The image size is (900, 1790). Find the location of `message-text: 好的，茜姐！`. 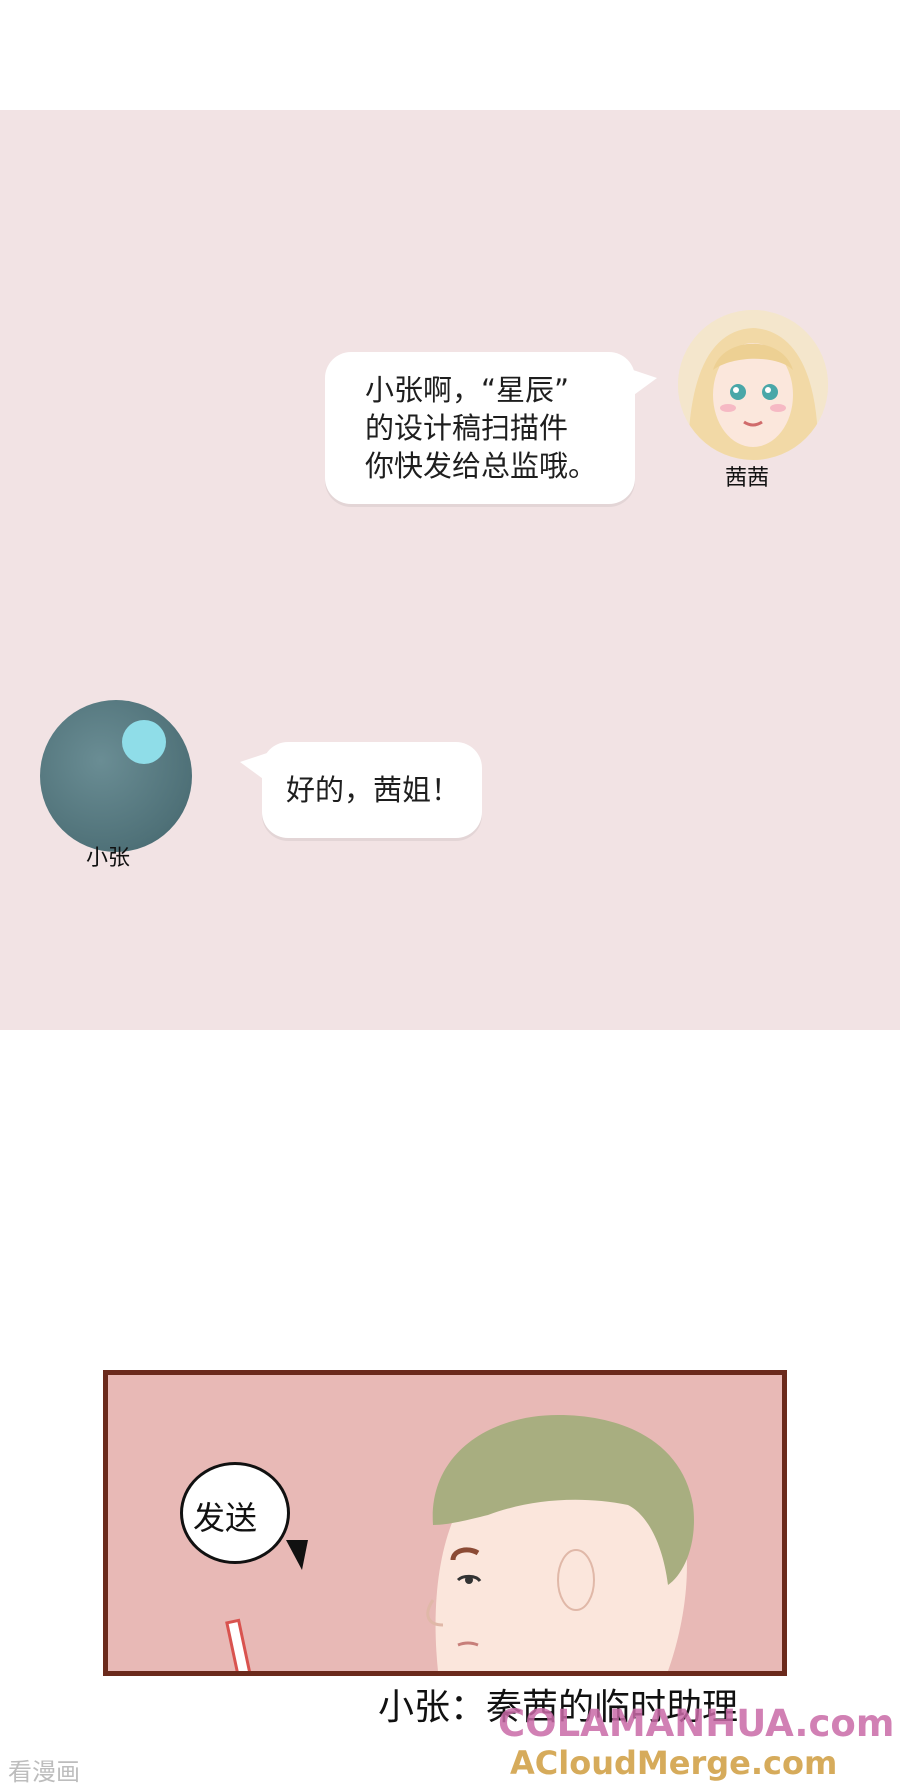

message-text: 好的，茜姐！ is located at coordinates (373, 790).